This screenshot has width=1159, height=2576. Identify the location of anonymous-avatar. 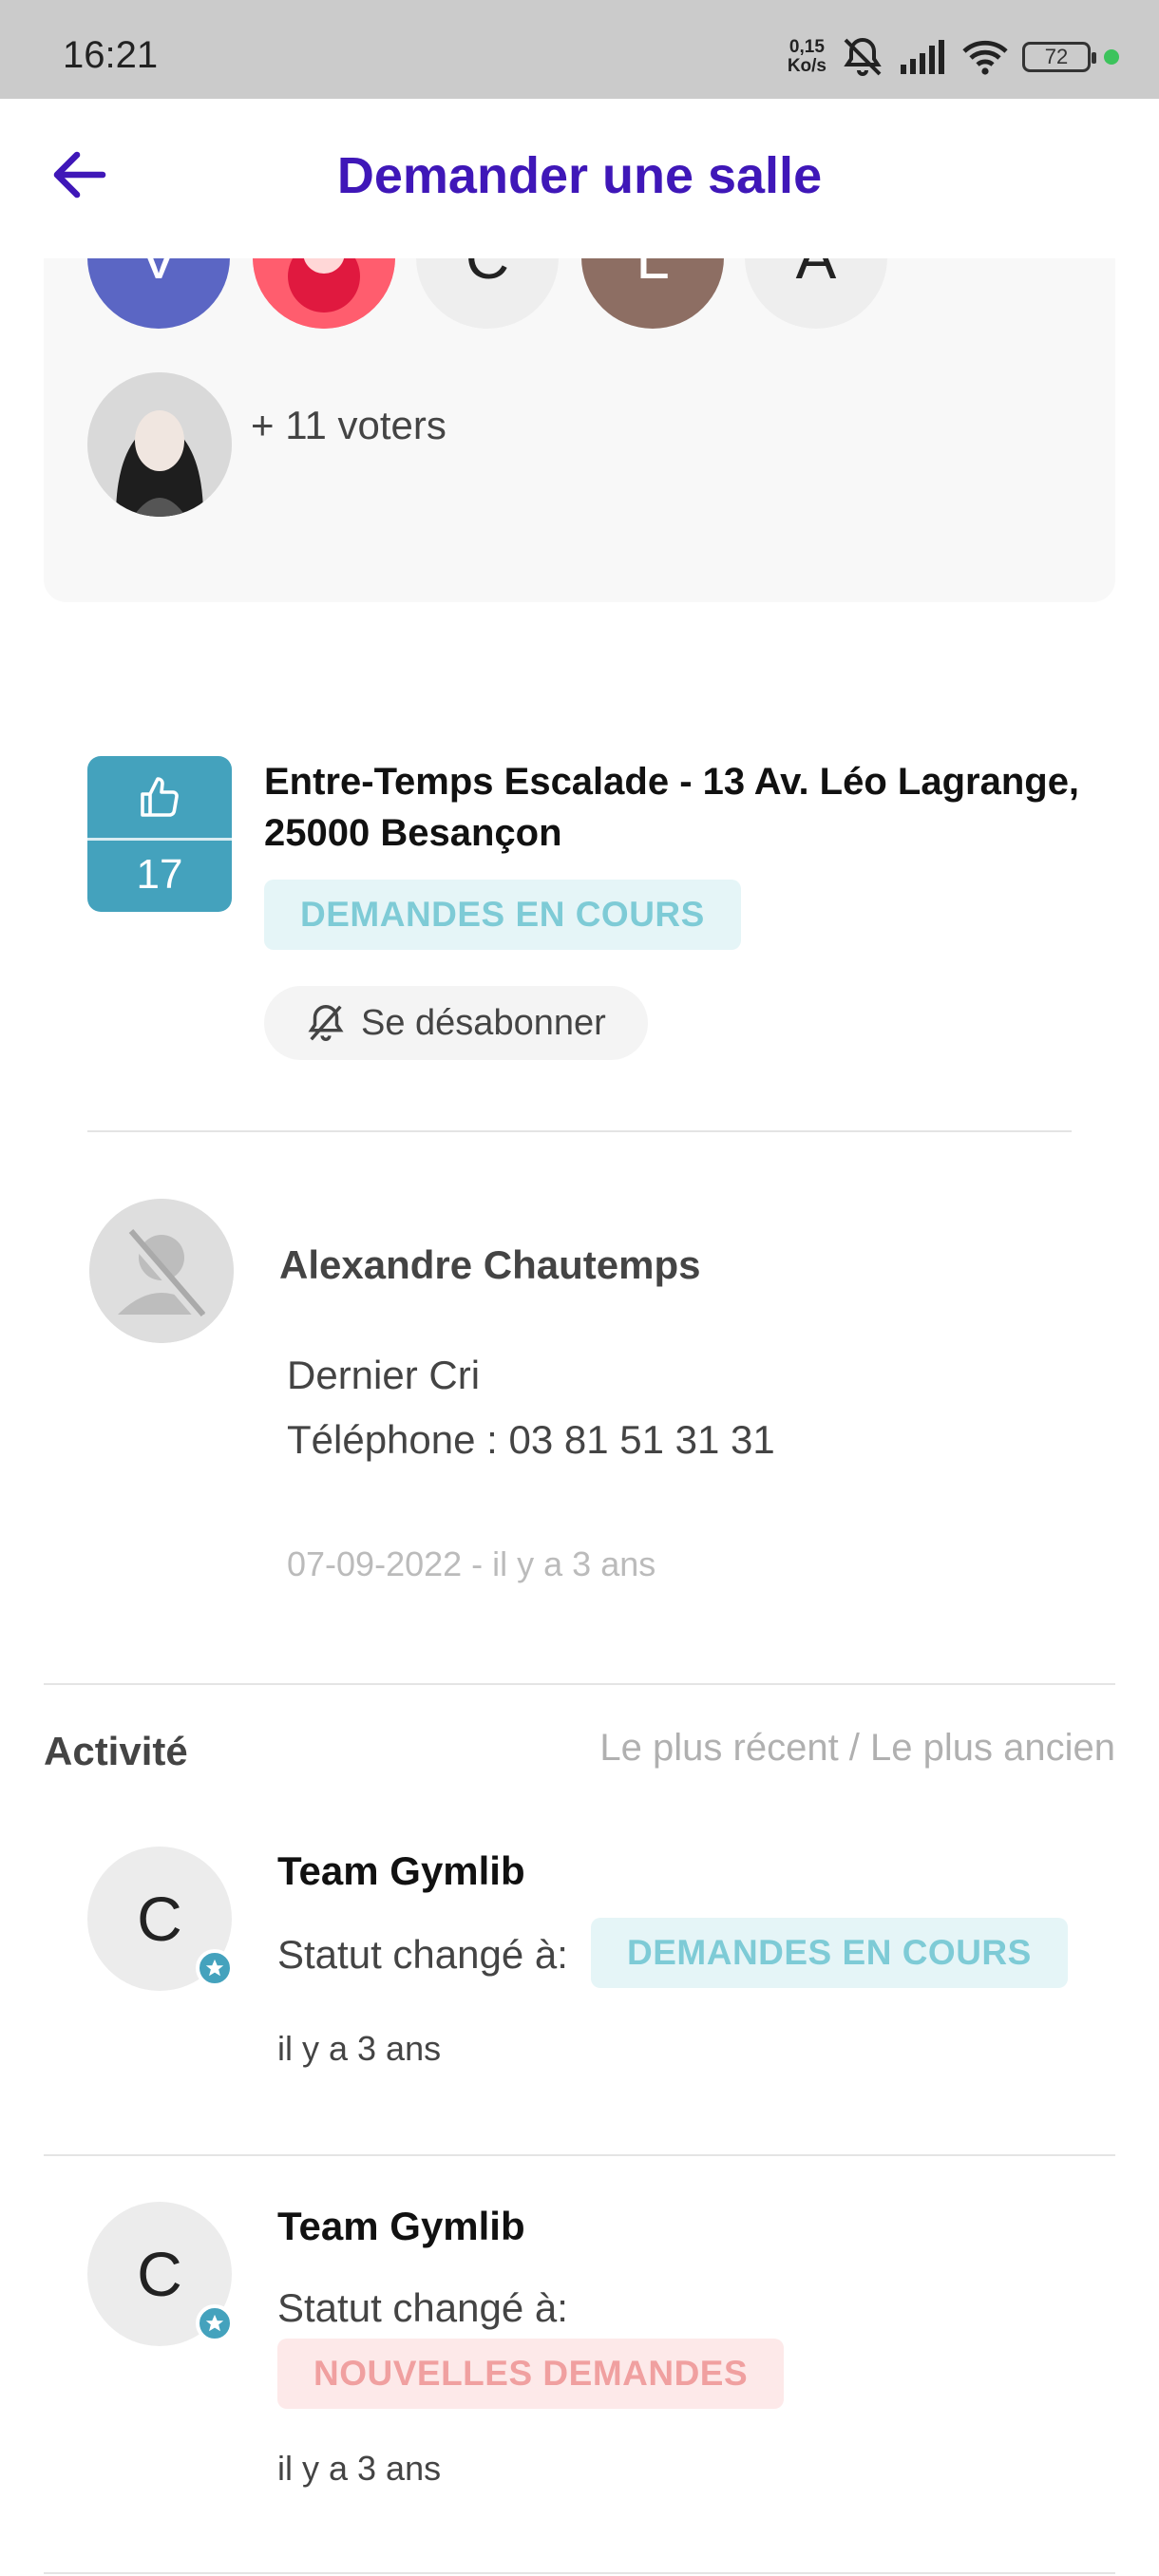
(161, 1271).